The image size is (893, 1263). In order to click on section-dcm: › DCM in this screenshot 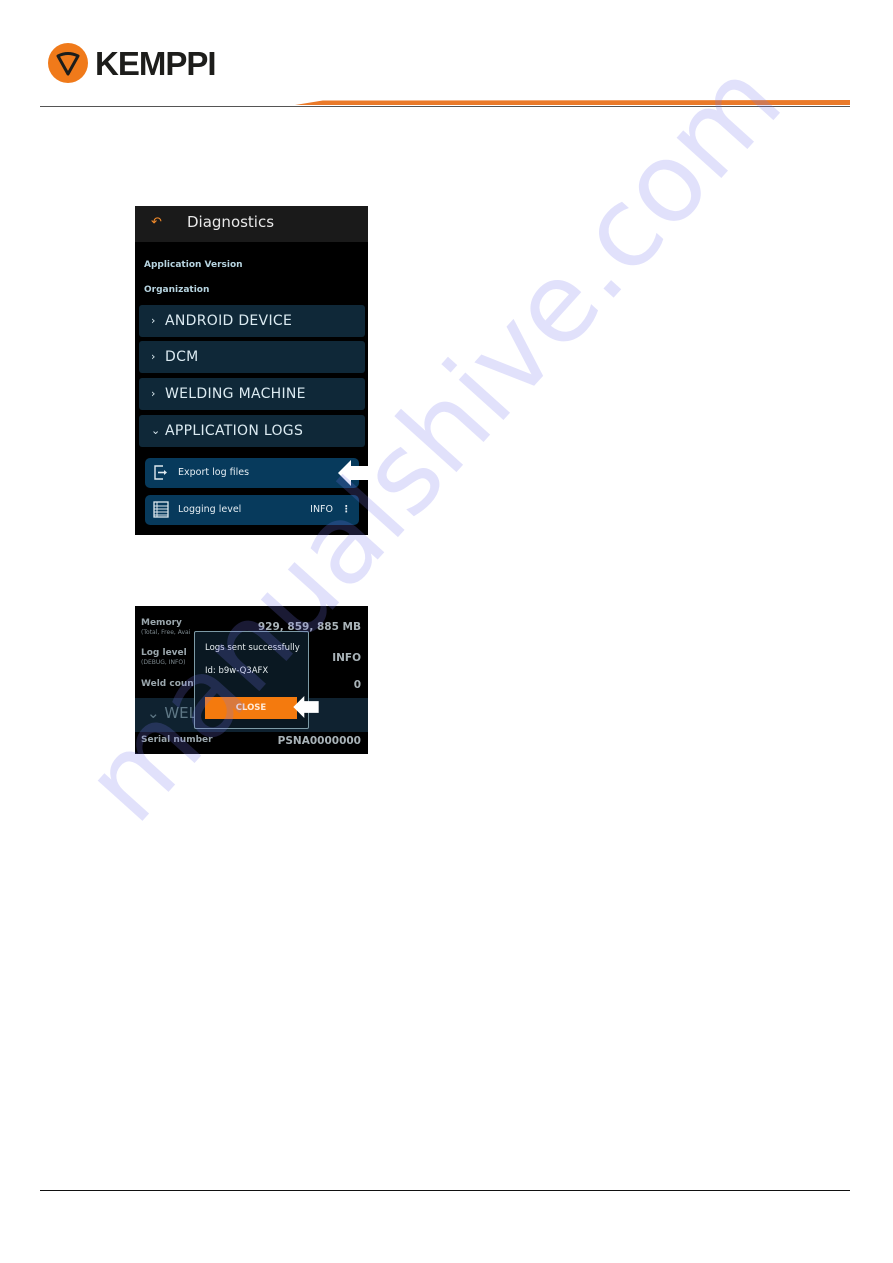, I will do `click(252, 357)`.